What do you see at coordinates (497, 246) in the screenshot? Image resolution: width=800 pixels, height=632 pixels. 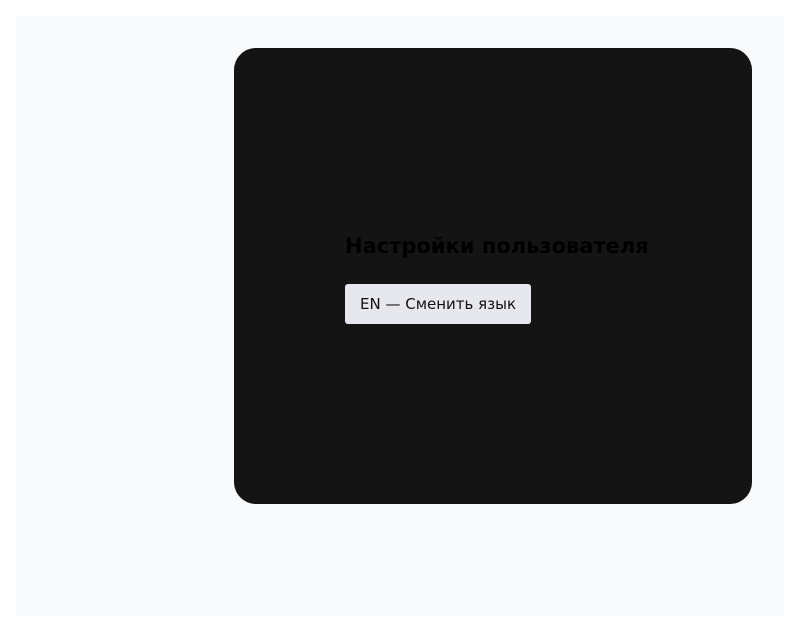 I see `page-title: Настройки пользователя` at bounding box center [497, 246].